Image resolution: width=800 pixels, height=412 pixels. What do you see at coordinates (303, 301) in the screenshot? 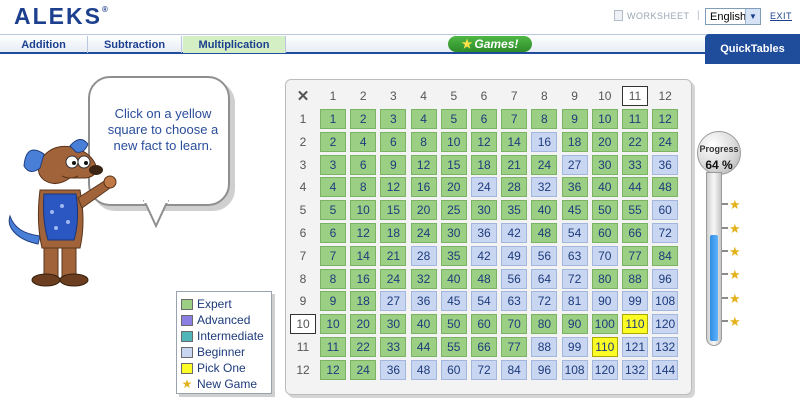
I see `row-header: 9` at bounding box center [303, 301].